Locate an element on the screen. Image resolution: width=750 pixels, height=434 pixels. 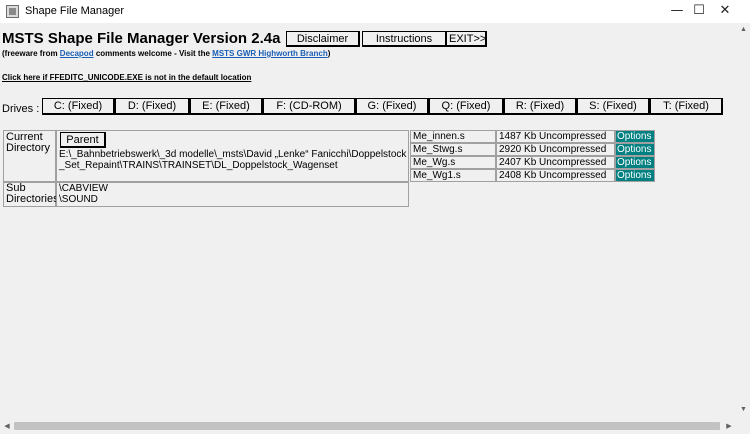
horizontal-scrollbar: ◀ ▶ is located at coordinates (368, 426).